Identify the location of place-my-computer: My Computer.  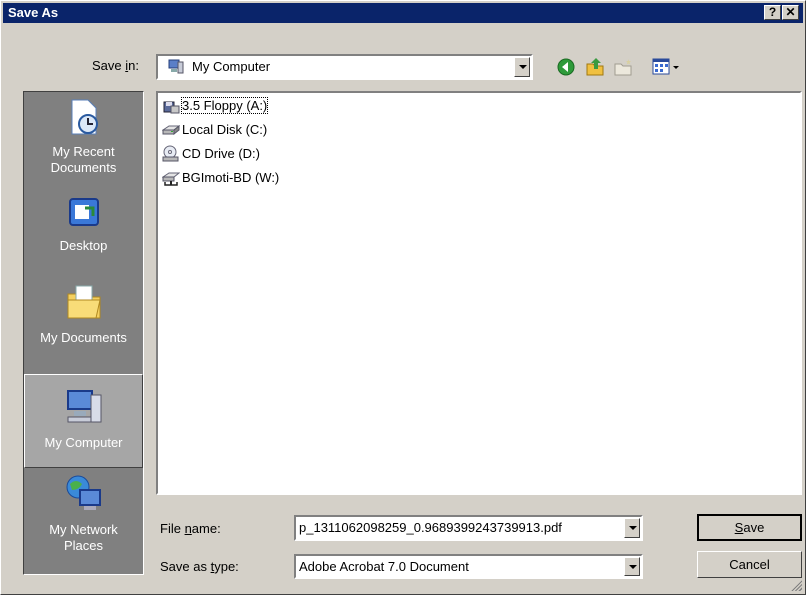
(83, 421).